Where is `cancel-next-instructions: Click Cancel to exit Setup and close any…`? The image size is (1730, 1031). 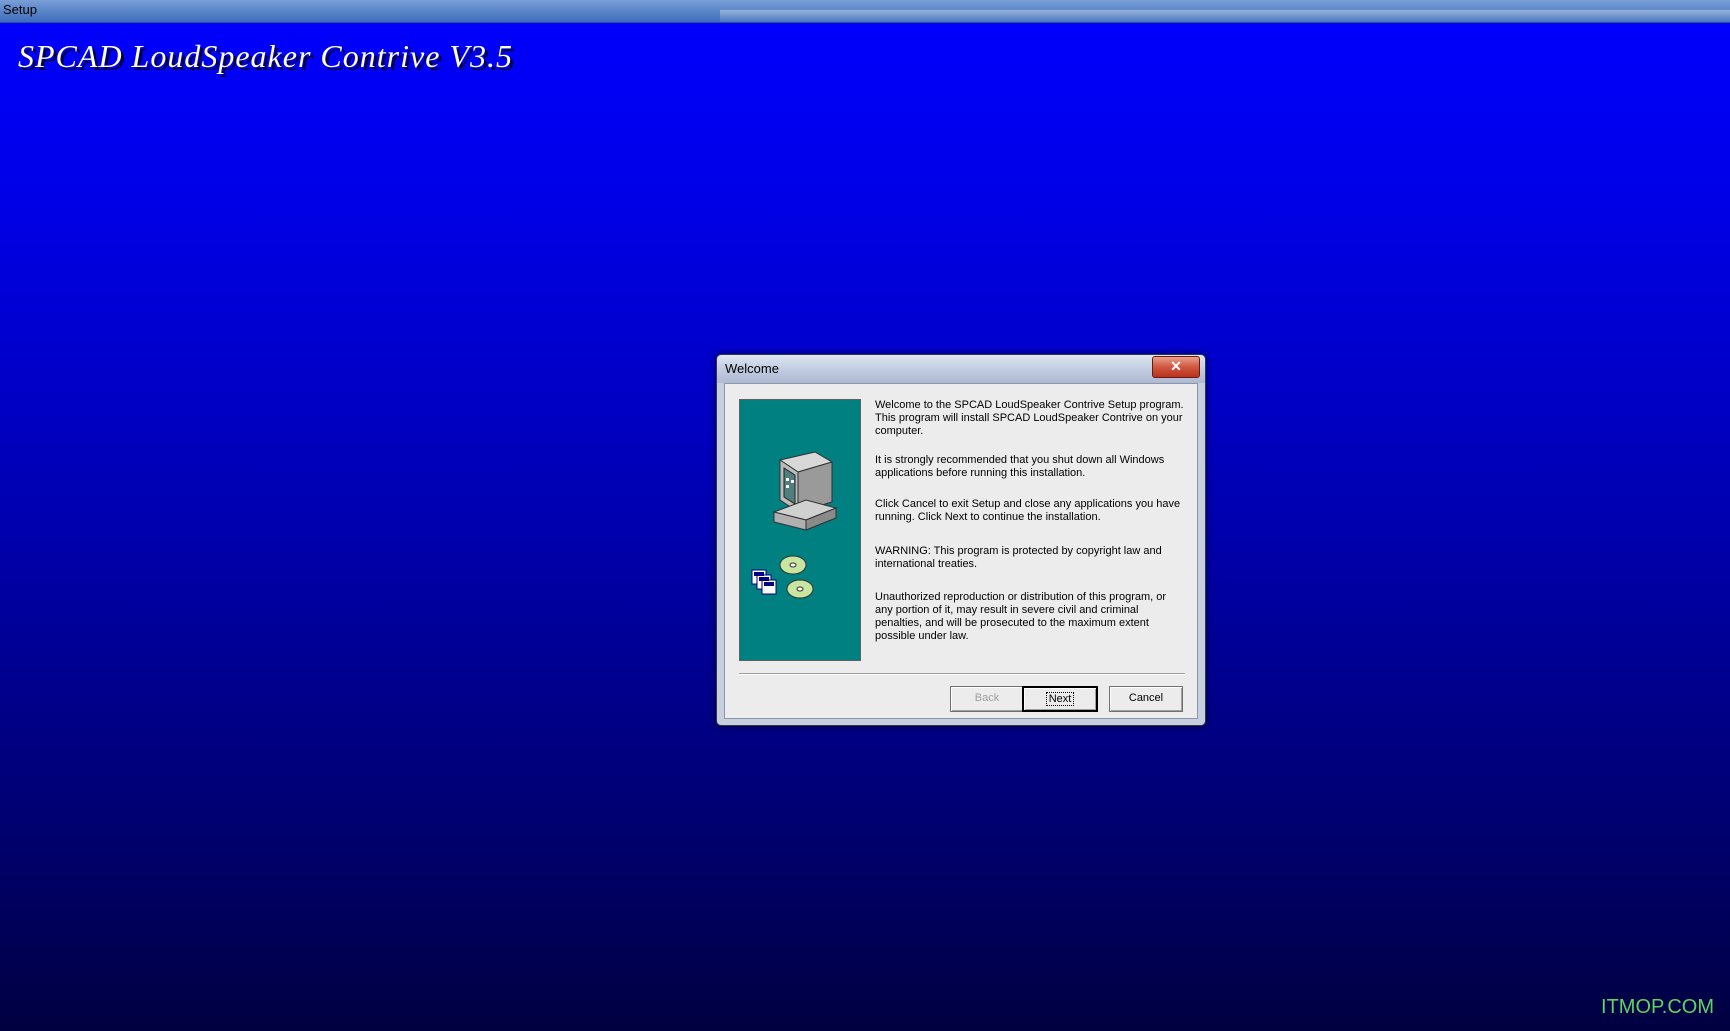
cancel-next-instructions: Click Cancel to exit Setup and close any… is located at coordinates (1028, 510).